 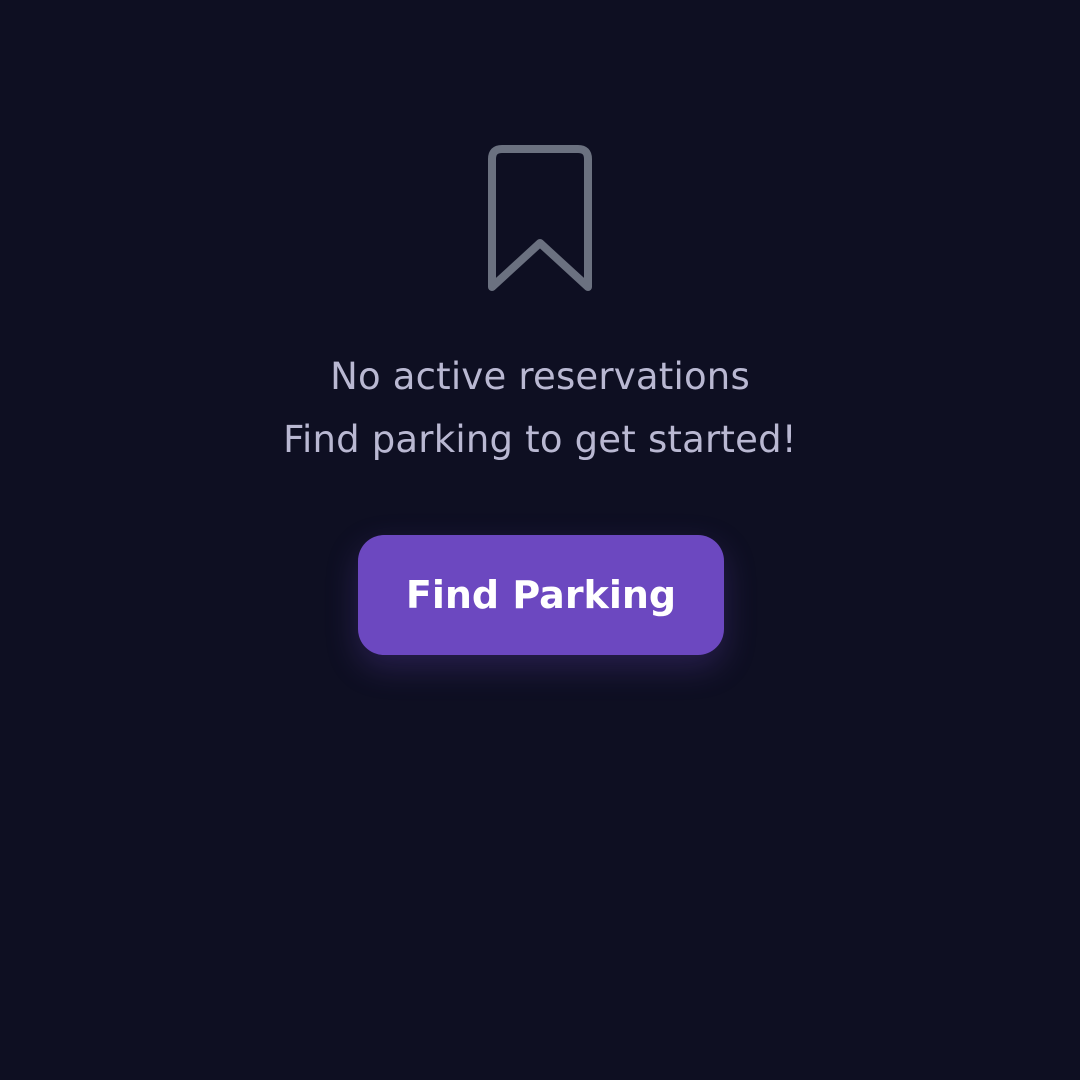 I want to click on empty-state-subtitle: Find parking to get started!, so click(x=540, y=439).